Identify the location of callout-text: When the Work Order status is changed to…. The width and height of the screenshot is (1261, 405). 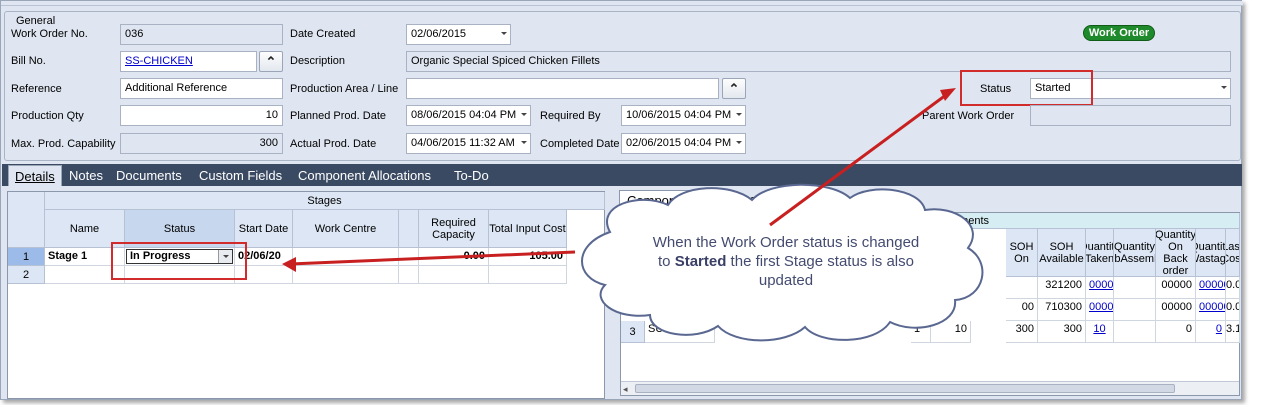
(786, 266).